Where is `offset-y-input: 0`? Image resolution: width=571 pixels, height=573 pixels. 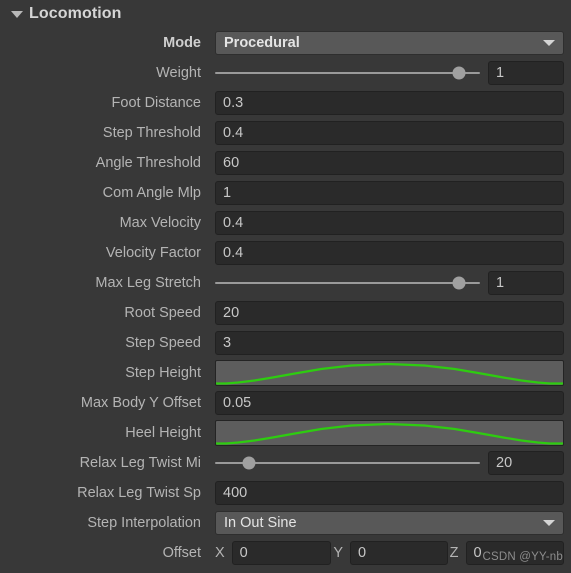
offset-y-input: 0 is located at coordinates (399, 553).